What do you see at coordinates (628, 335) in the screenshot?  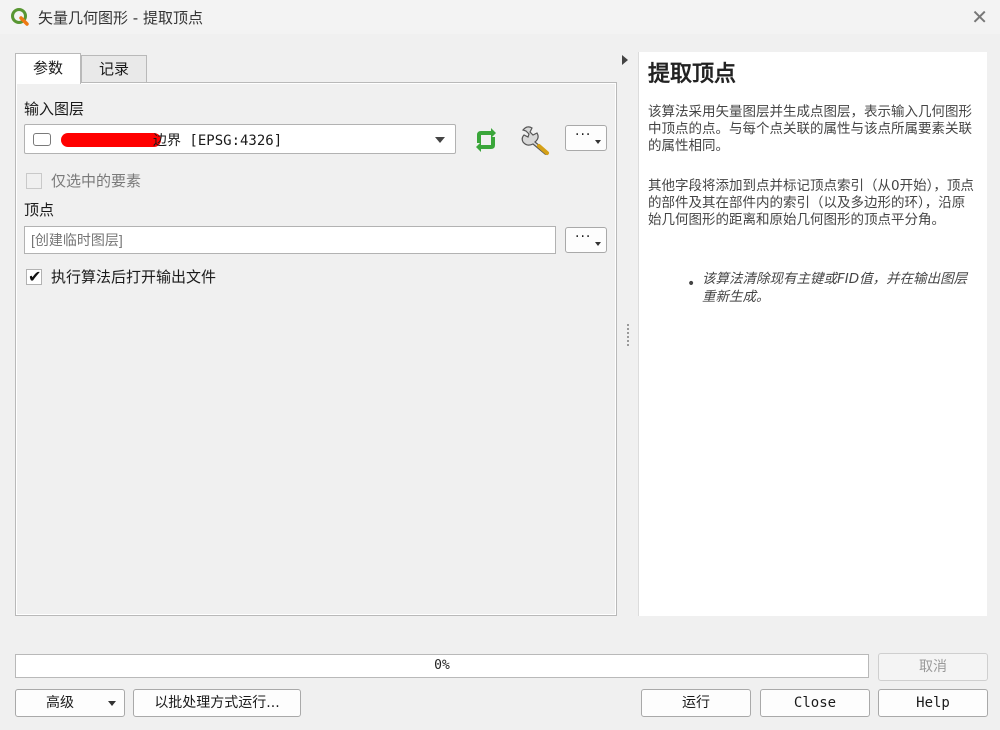 I see `splitter-handle` at bounding box center [628, 335].